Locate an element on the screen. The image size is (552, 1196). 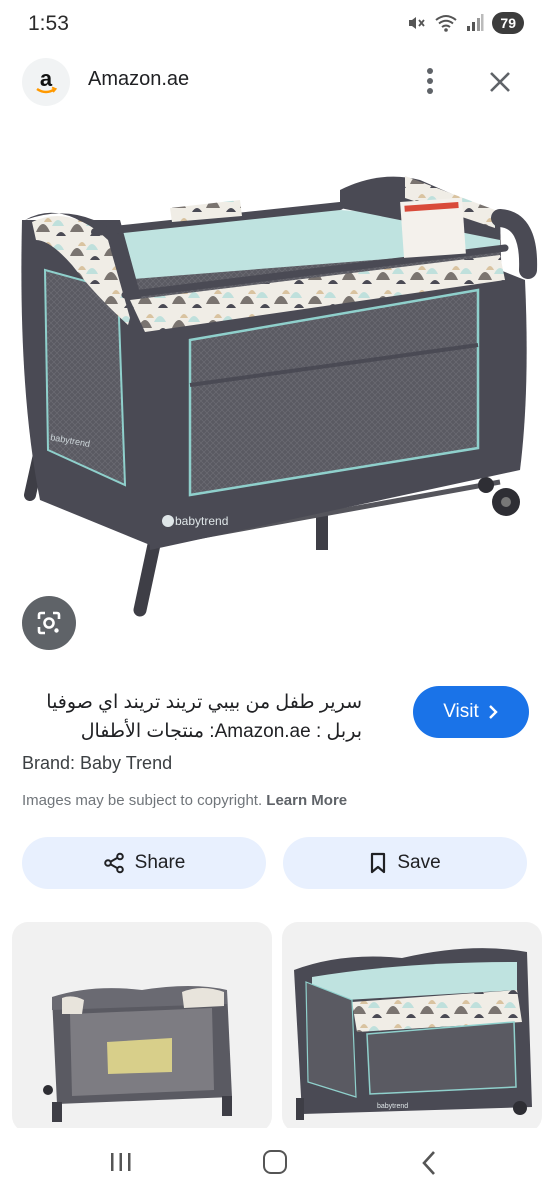
site-title: Amazon.ae is located at coordinates (139, 79).